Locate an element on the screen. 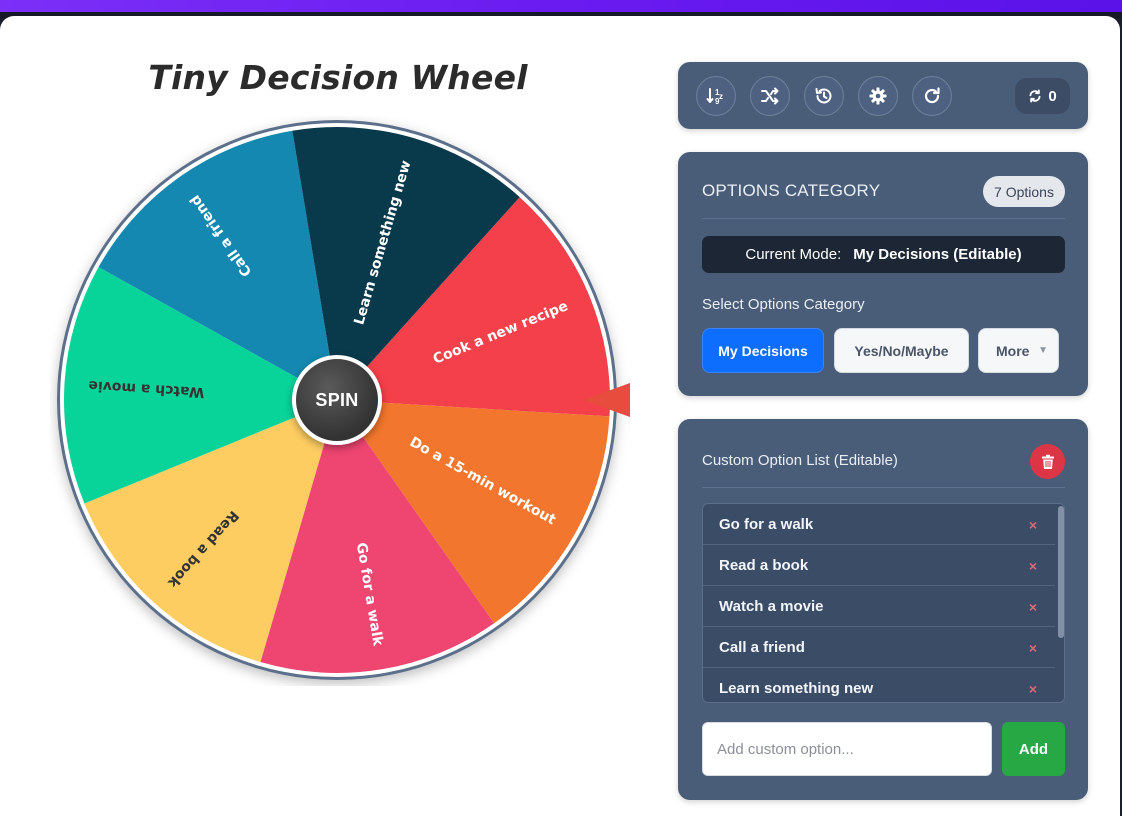 This screenshot has height=816, width=1122. gear-icon is located at coordinates (878, 96).